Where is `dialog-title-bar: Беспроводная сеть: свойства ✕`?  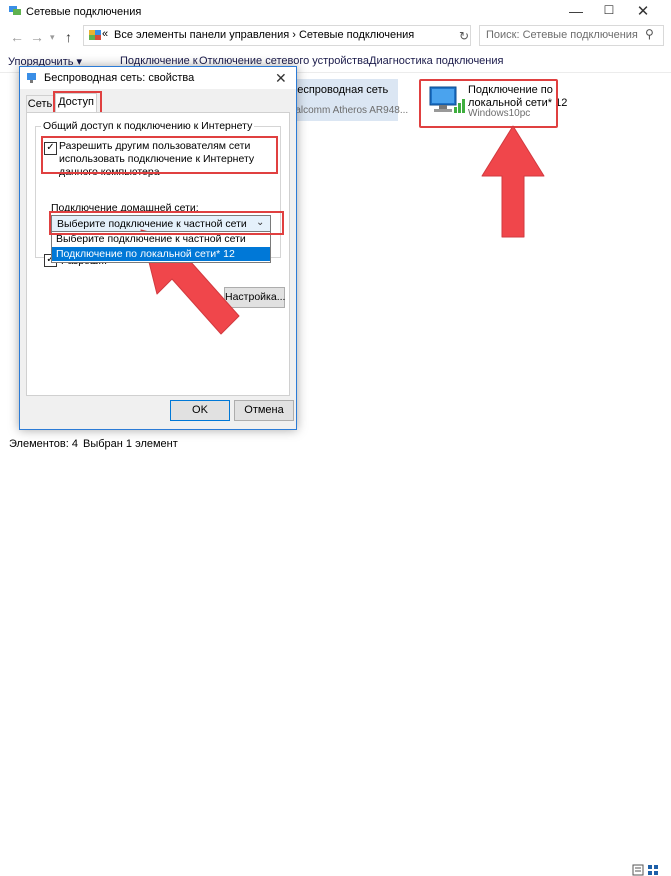 dialog-title-bar: Беспроводная сеть: свойства ✕ is located at coordinates (158, 78).